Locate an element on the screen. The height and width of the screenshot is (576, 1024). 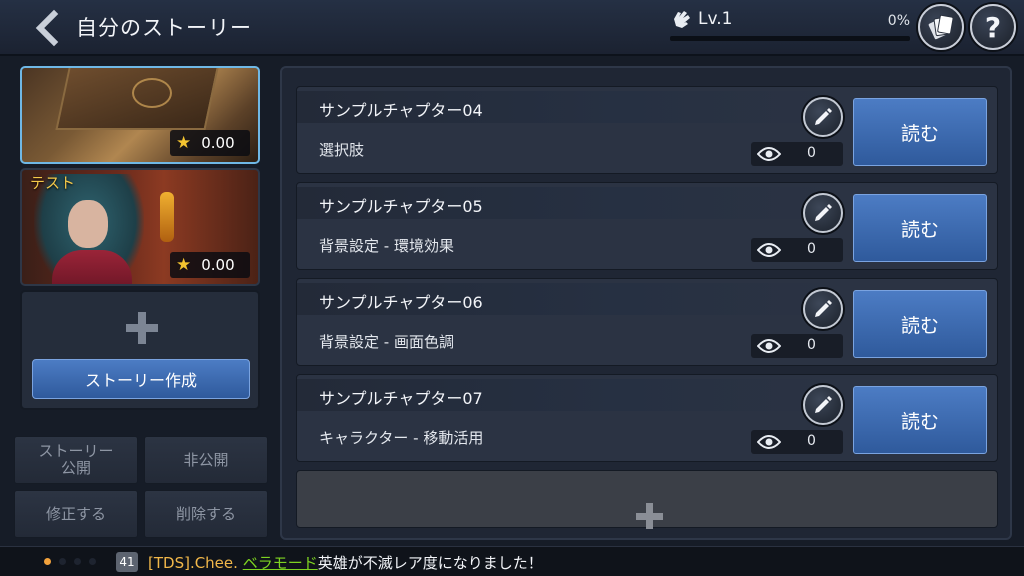
chapter-row: サンプルチャプター05 背景設定 - 環境効果 0 読む is located at coordinates (647, 226).